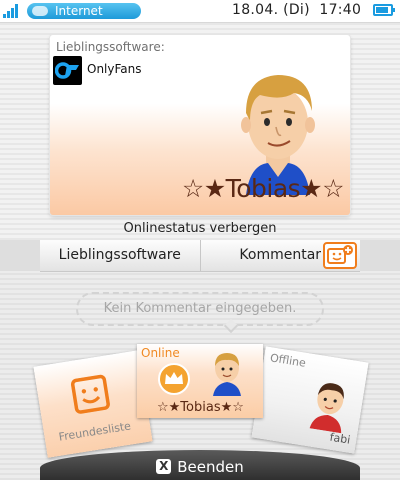 The height and width of the screenshot is (480, 400). Describe the element at coordinates (210, 467) in the screenshot. I see `end-button-label: Beenden` at that location.